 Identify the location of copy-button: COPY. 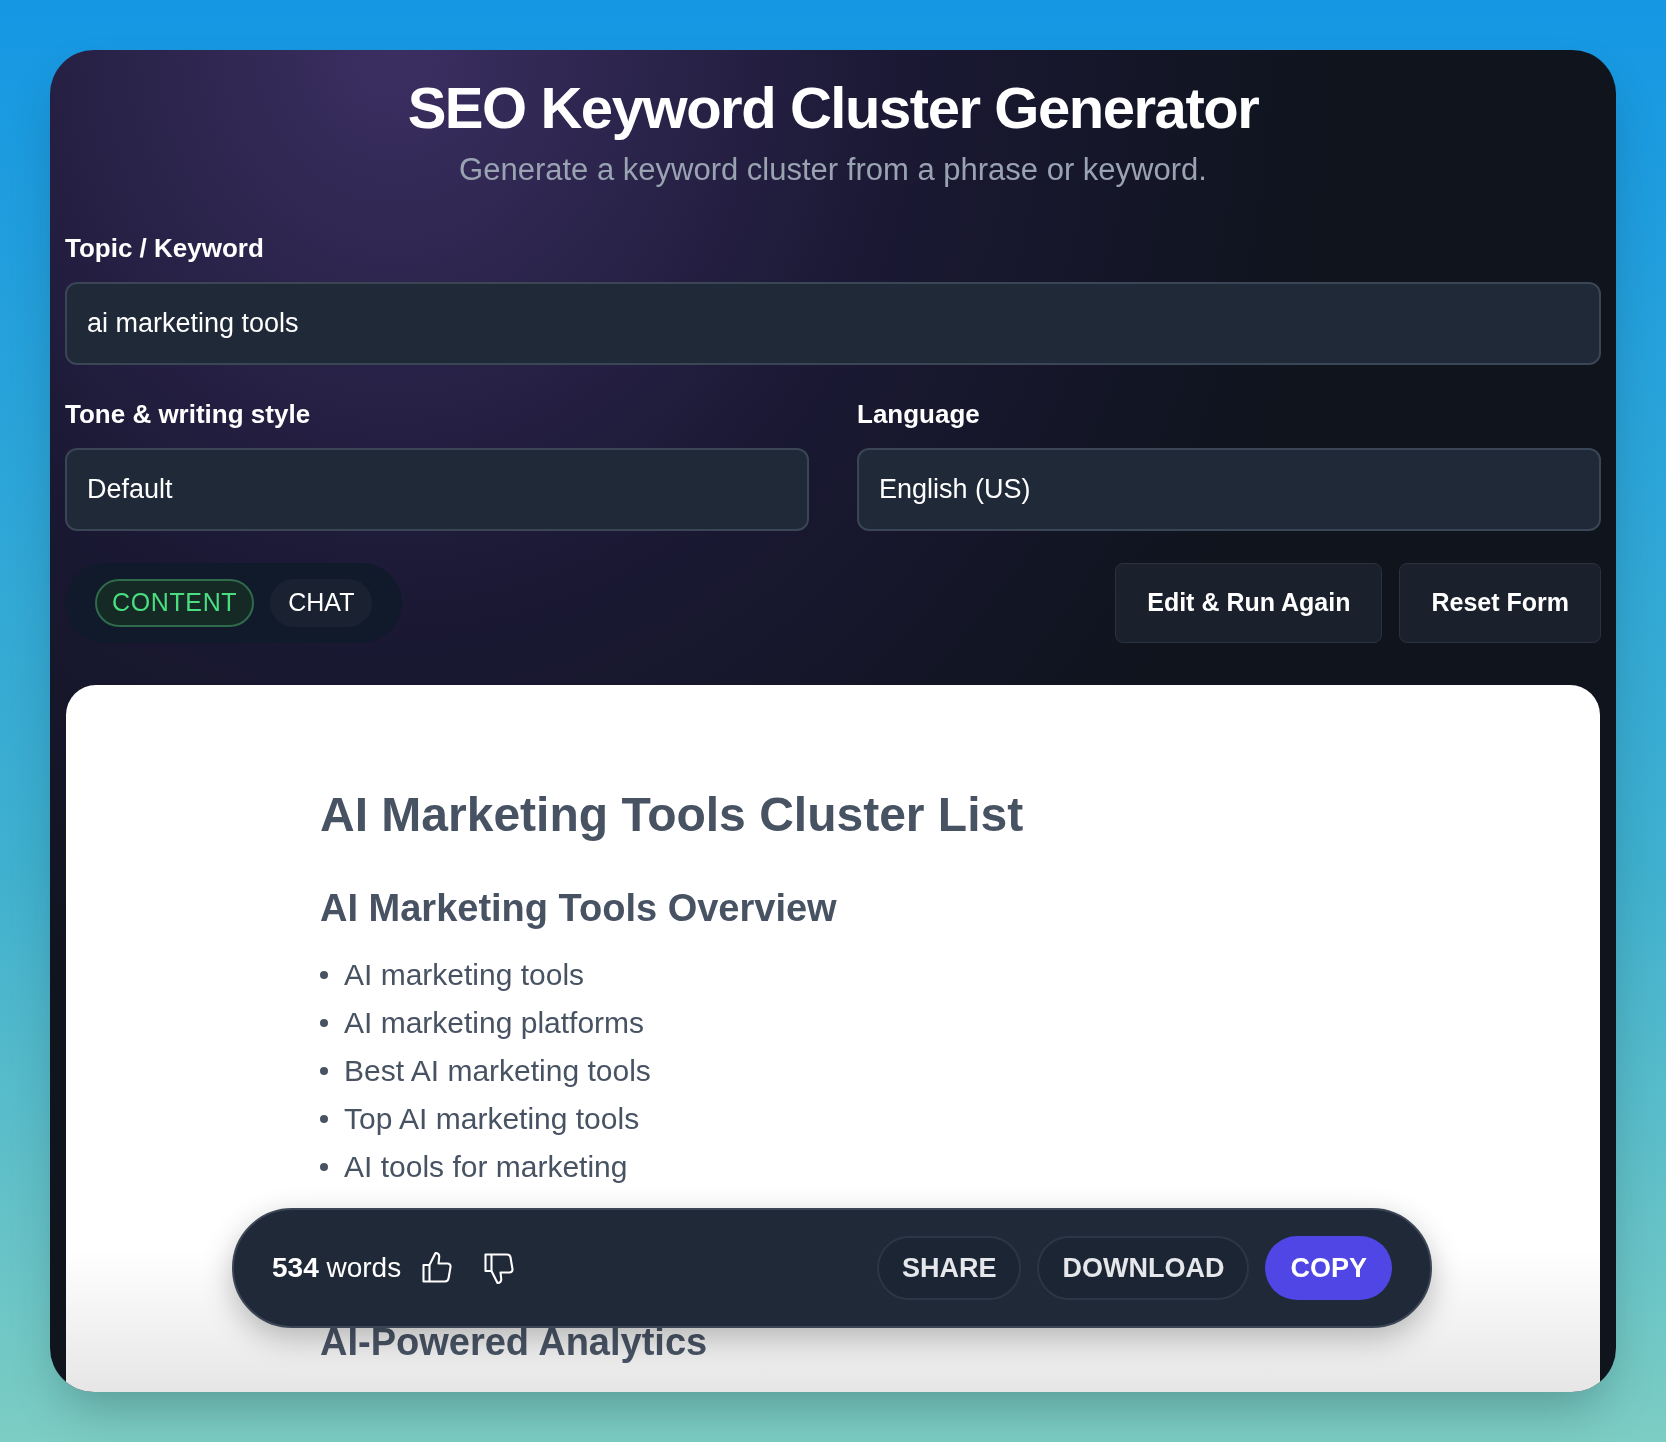
(1328, 1268).